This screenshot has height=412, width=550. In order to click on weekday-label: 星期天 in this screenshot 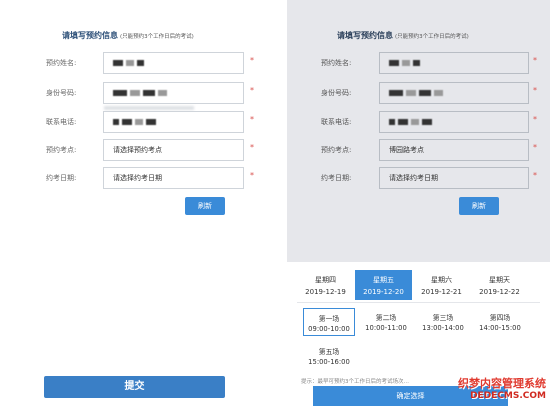, I will do `click(499, 280)`.